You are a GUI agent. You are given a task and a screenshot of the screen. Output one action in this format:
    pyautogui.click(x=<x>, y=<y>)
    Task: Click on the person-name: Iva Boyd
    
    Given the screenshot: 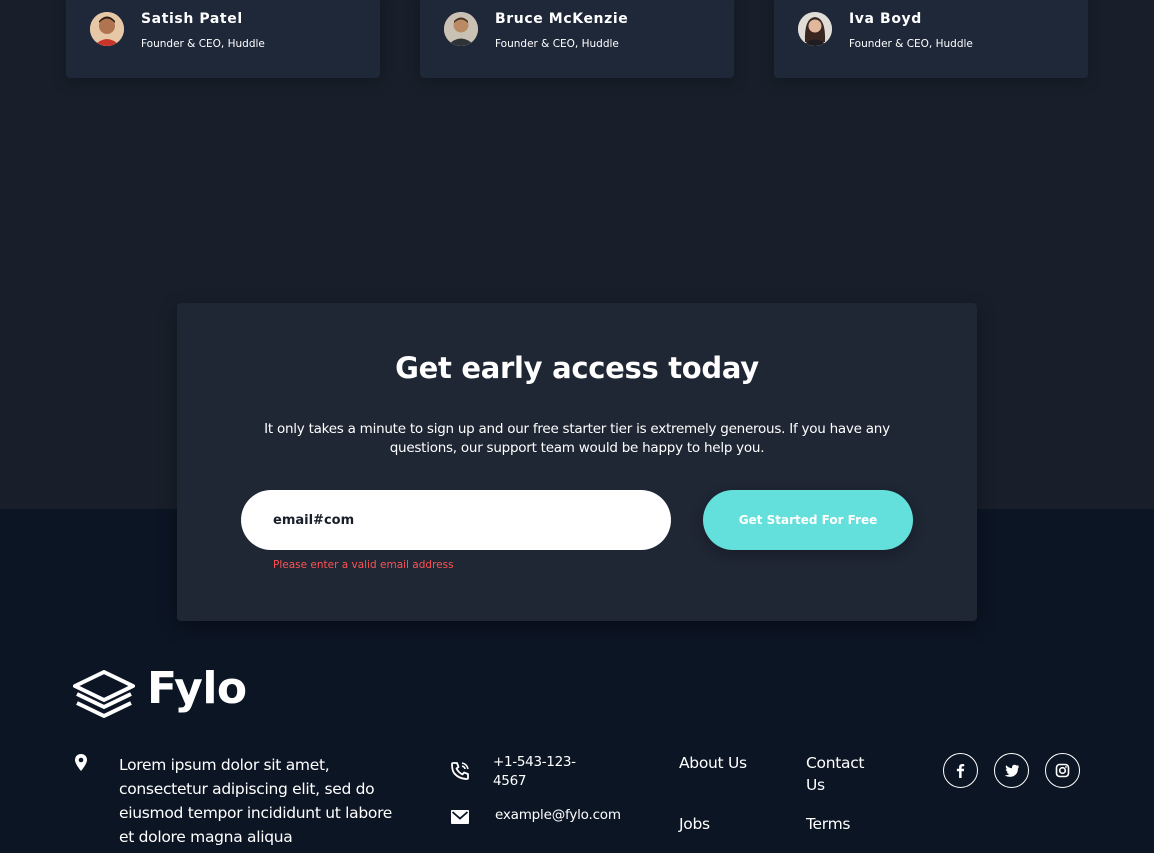 What is the action you would take?
    pyautogui.click(x=885, y=19)
    